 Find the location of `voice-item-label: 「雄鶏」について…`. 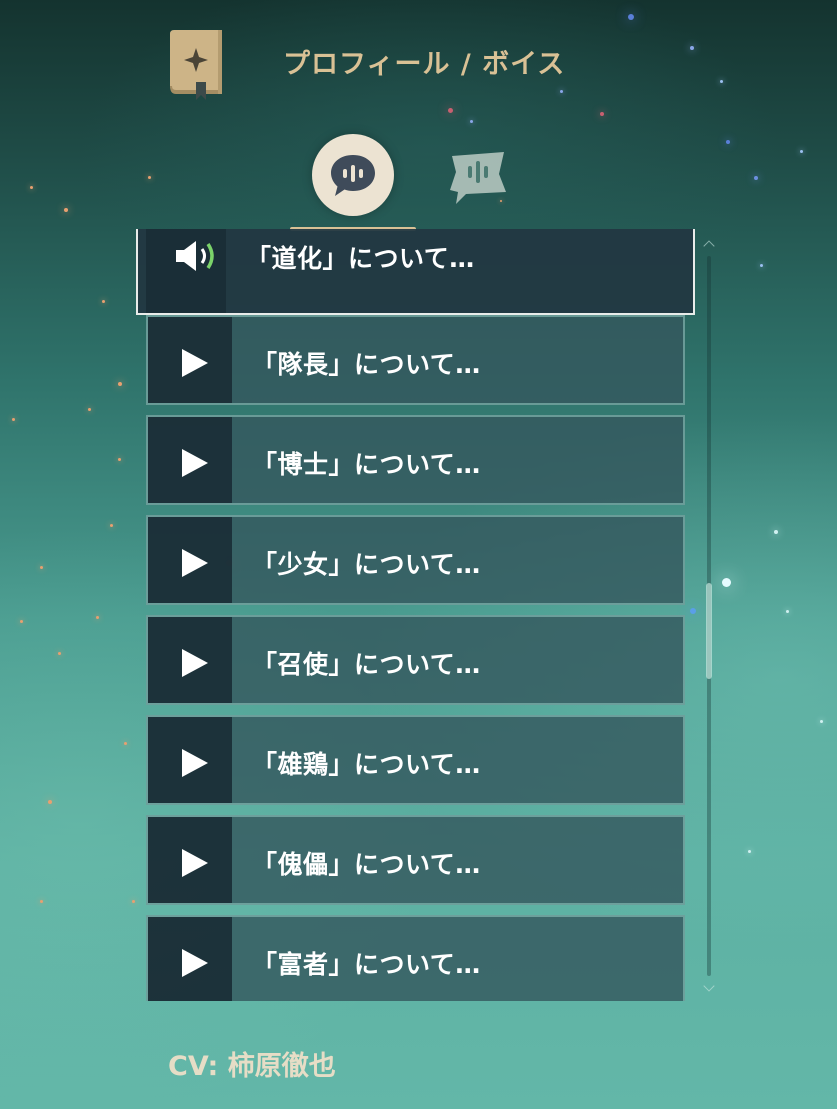

voice-item-label: 「雄鶏」について… is located at coordinates (366, 764).